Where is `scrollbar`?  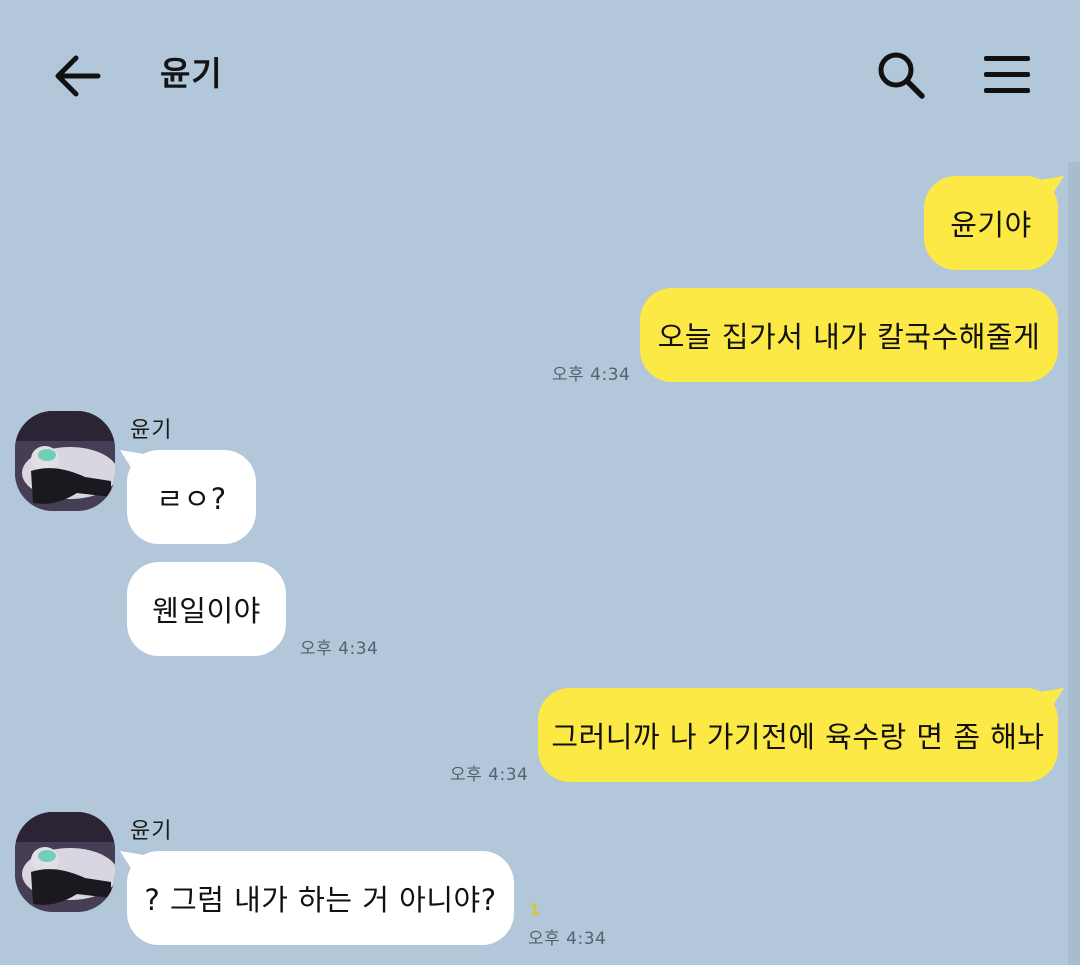 scrollbar is located at coordinates (1074, 563).